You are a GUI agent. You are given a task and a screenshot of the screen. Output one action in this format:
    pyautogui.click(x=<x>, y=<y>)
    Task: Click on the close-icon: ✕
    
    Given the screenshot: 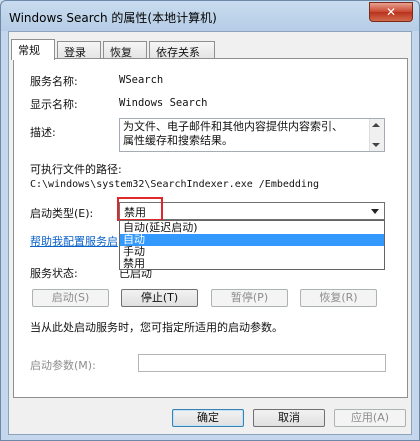 What is the action you would take?
    pyautogui.click(x=391, y=12)
    